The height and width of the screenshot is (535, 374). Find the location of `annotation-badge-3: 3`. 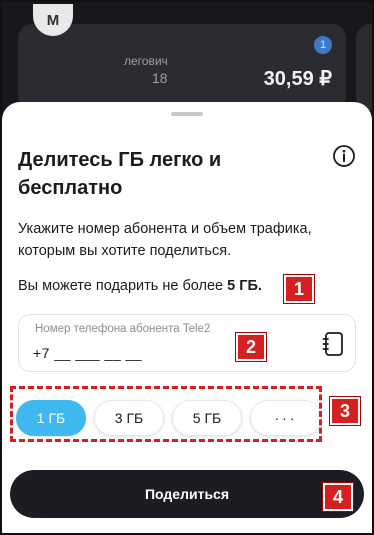

annotation-badge-3: 3 is located at coordinates (345, 411).